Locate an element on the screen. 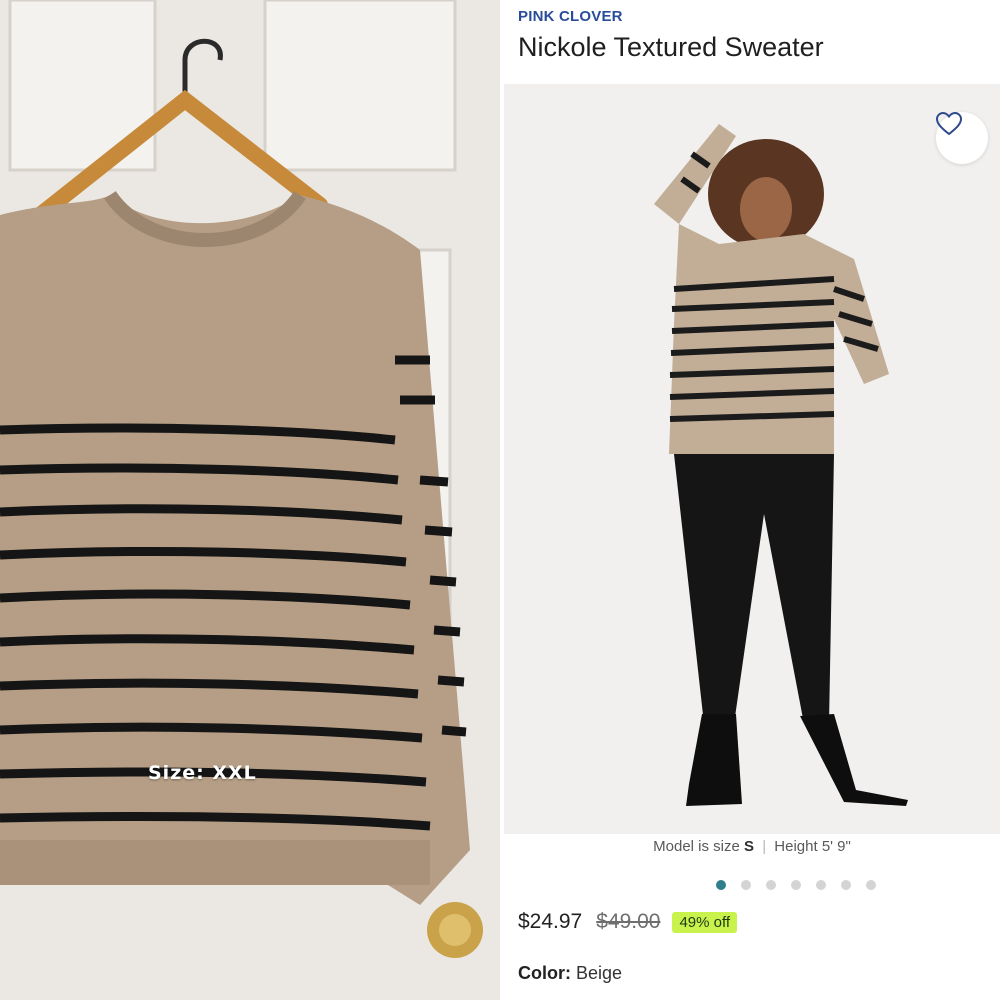 The width and height of the screenshot is (1000, 1000). brand-link: PINK CLOVER is located at coordinates (570, 16).